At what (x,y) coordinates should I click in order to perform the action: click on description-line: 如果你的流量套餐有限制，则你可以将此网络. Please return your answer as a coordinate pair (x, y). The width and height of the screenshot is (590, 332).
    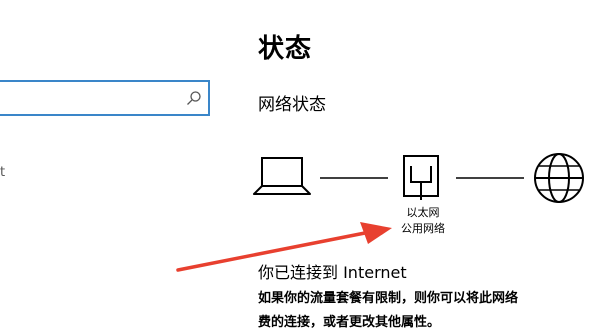
    Looking at the image, I should click on (388, 298).